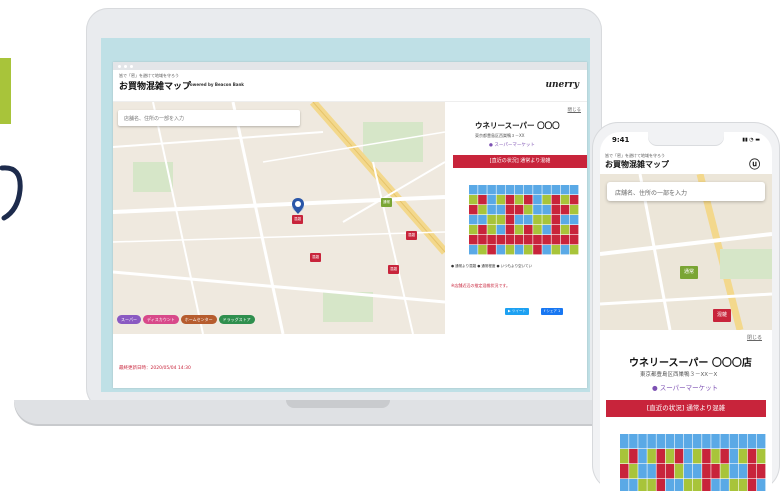 The height and width of the screenshot is (491, 780). I want to click on unerry-logo: unerry, so click(562, 85).